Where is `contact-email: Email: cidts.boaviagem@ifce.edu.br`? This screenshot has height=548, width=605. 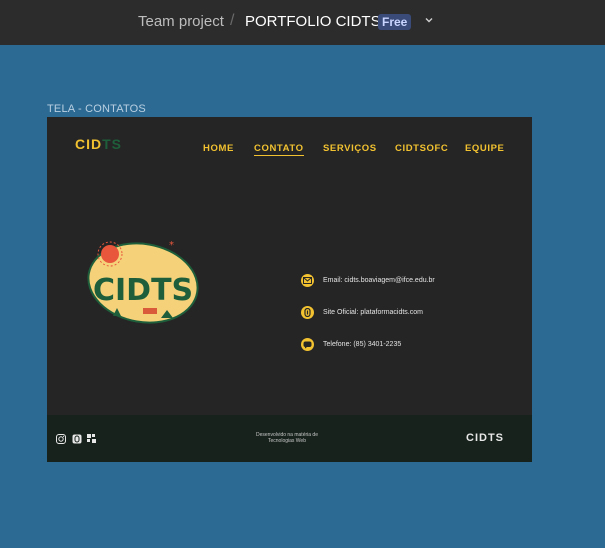
contact-email: Email: cidts.boaviagem@ifce.edu.br is located at coordinates (368, 280).